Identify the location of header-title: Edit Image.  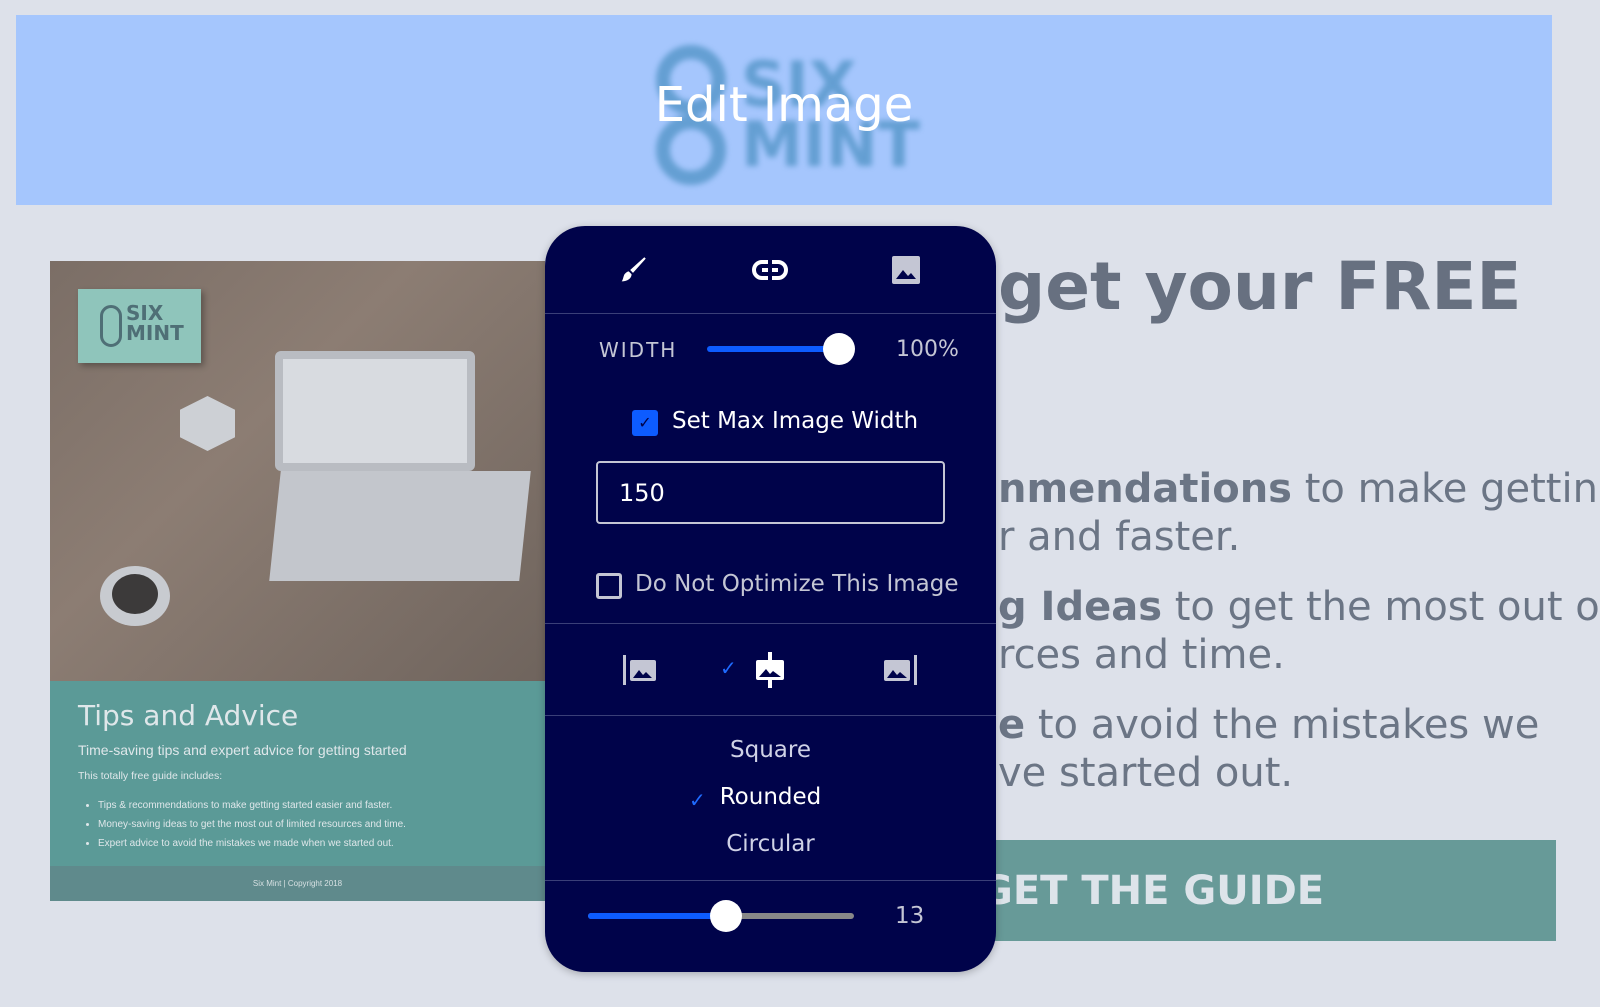
(784, 105).